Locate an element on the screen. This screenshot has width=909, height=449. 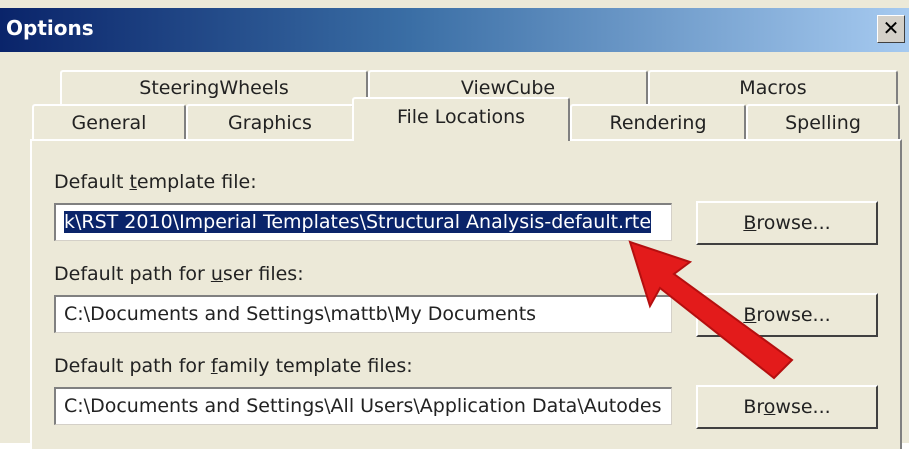
tab-graphics: Graphics is located at coordinates (270, 122).